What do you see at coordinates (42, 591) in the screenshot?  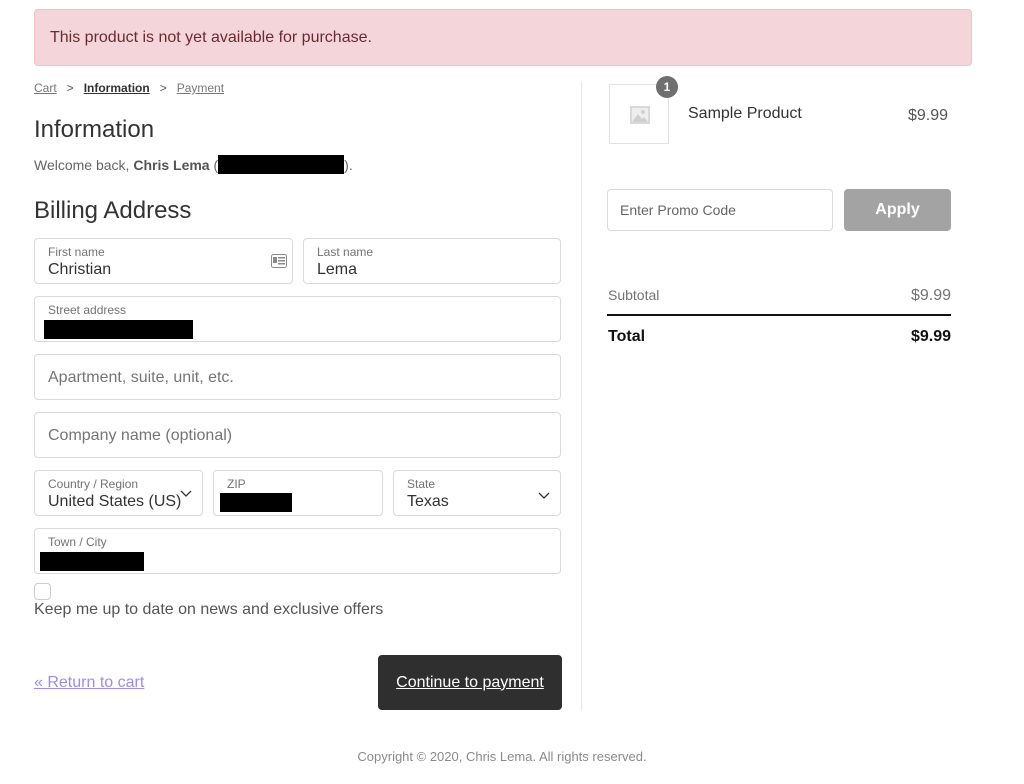 I see `newsletter-checkbox` at bounding box center [42, 591].